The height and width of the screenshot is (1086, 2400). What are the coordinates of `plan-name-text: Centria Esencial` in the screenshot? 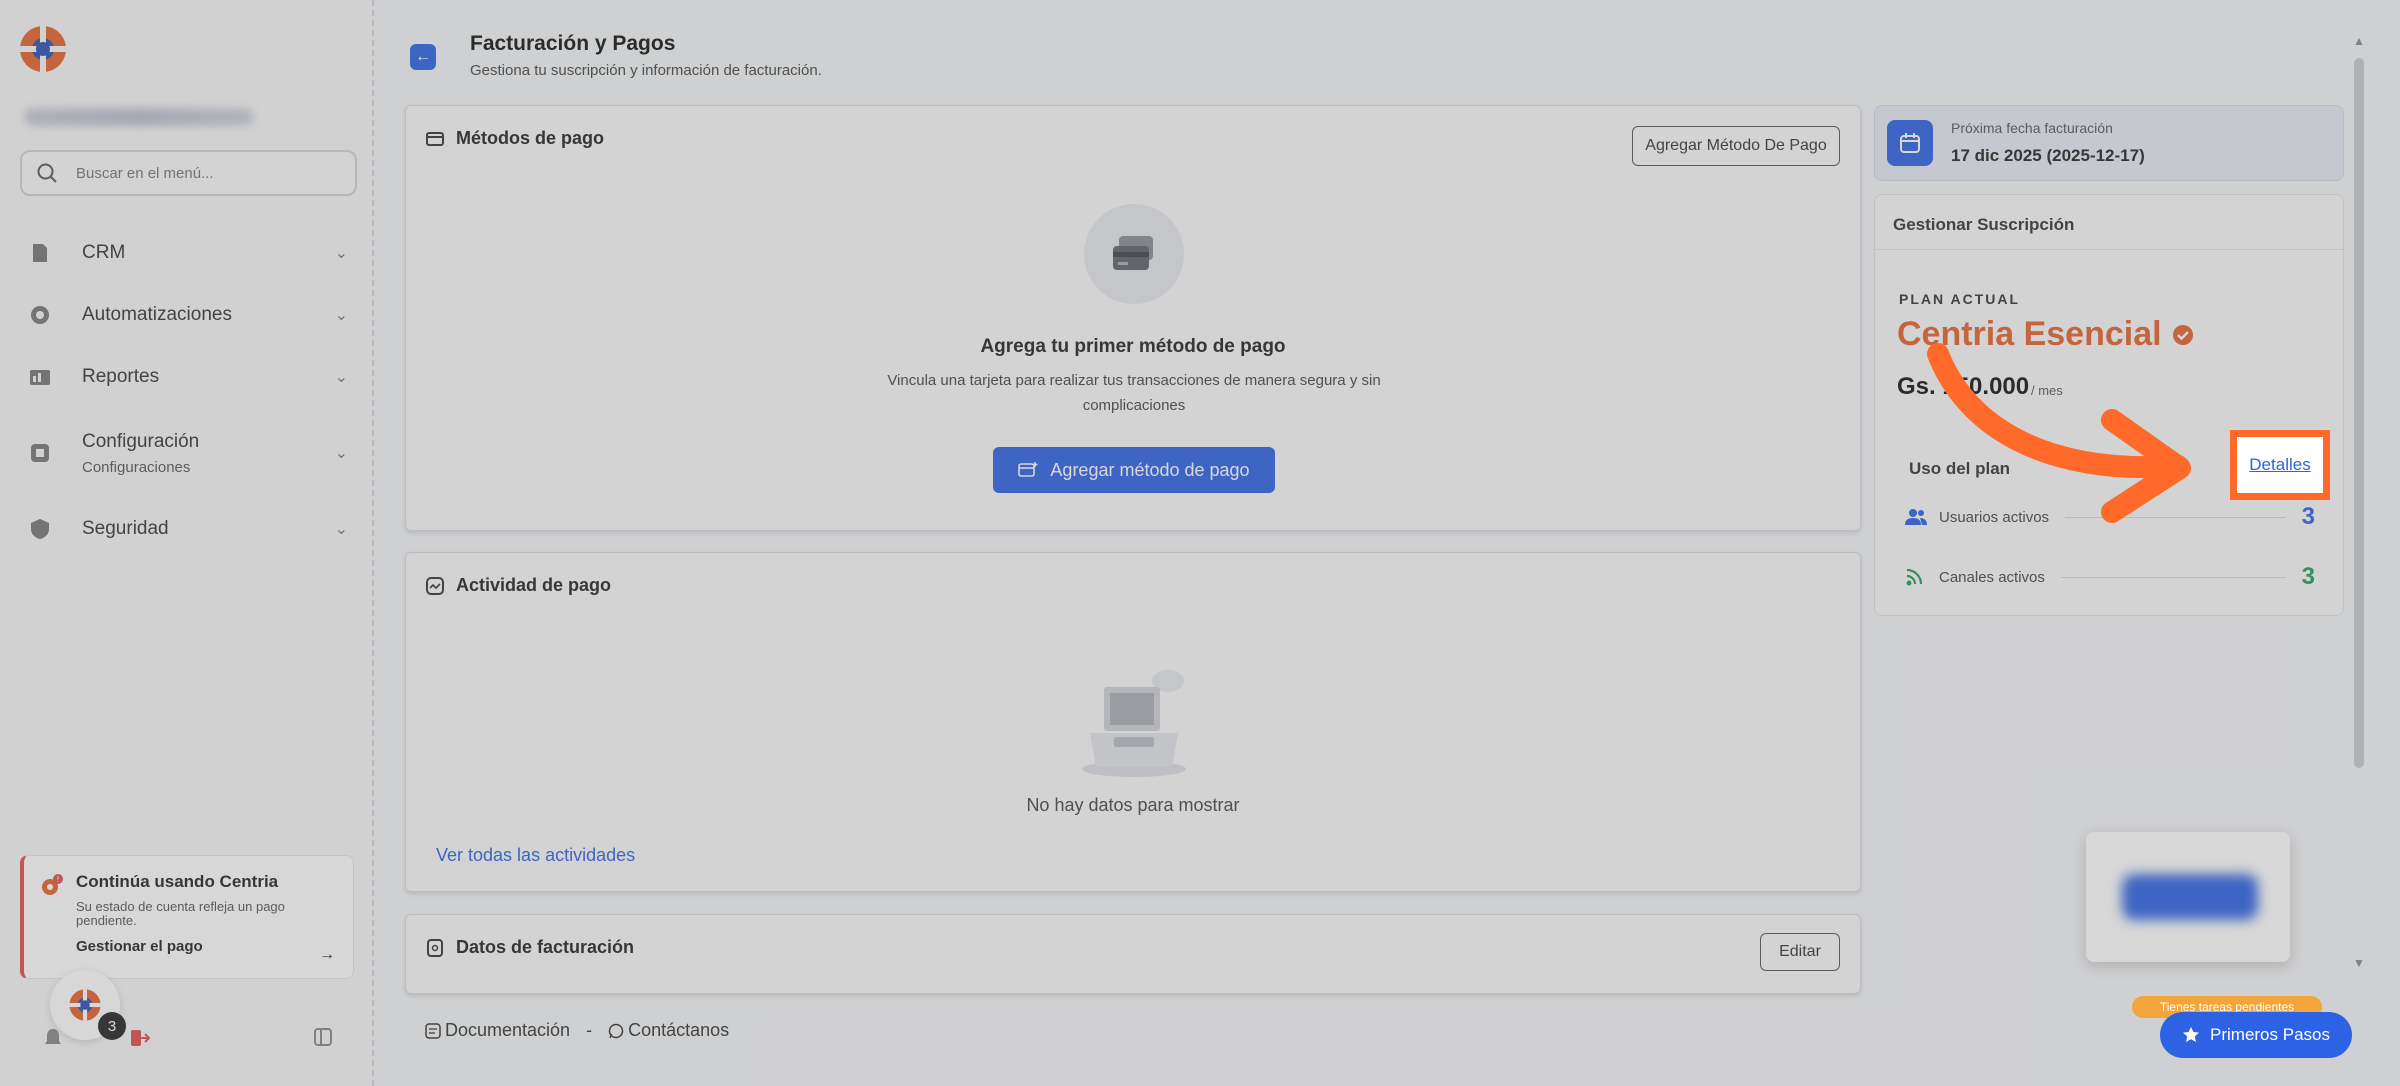 It's located at (2029, 334).